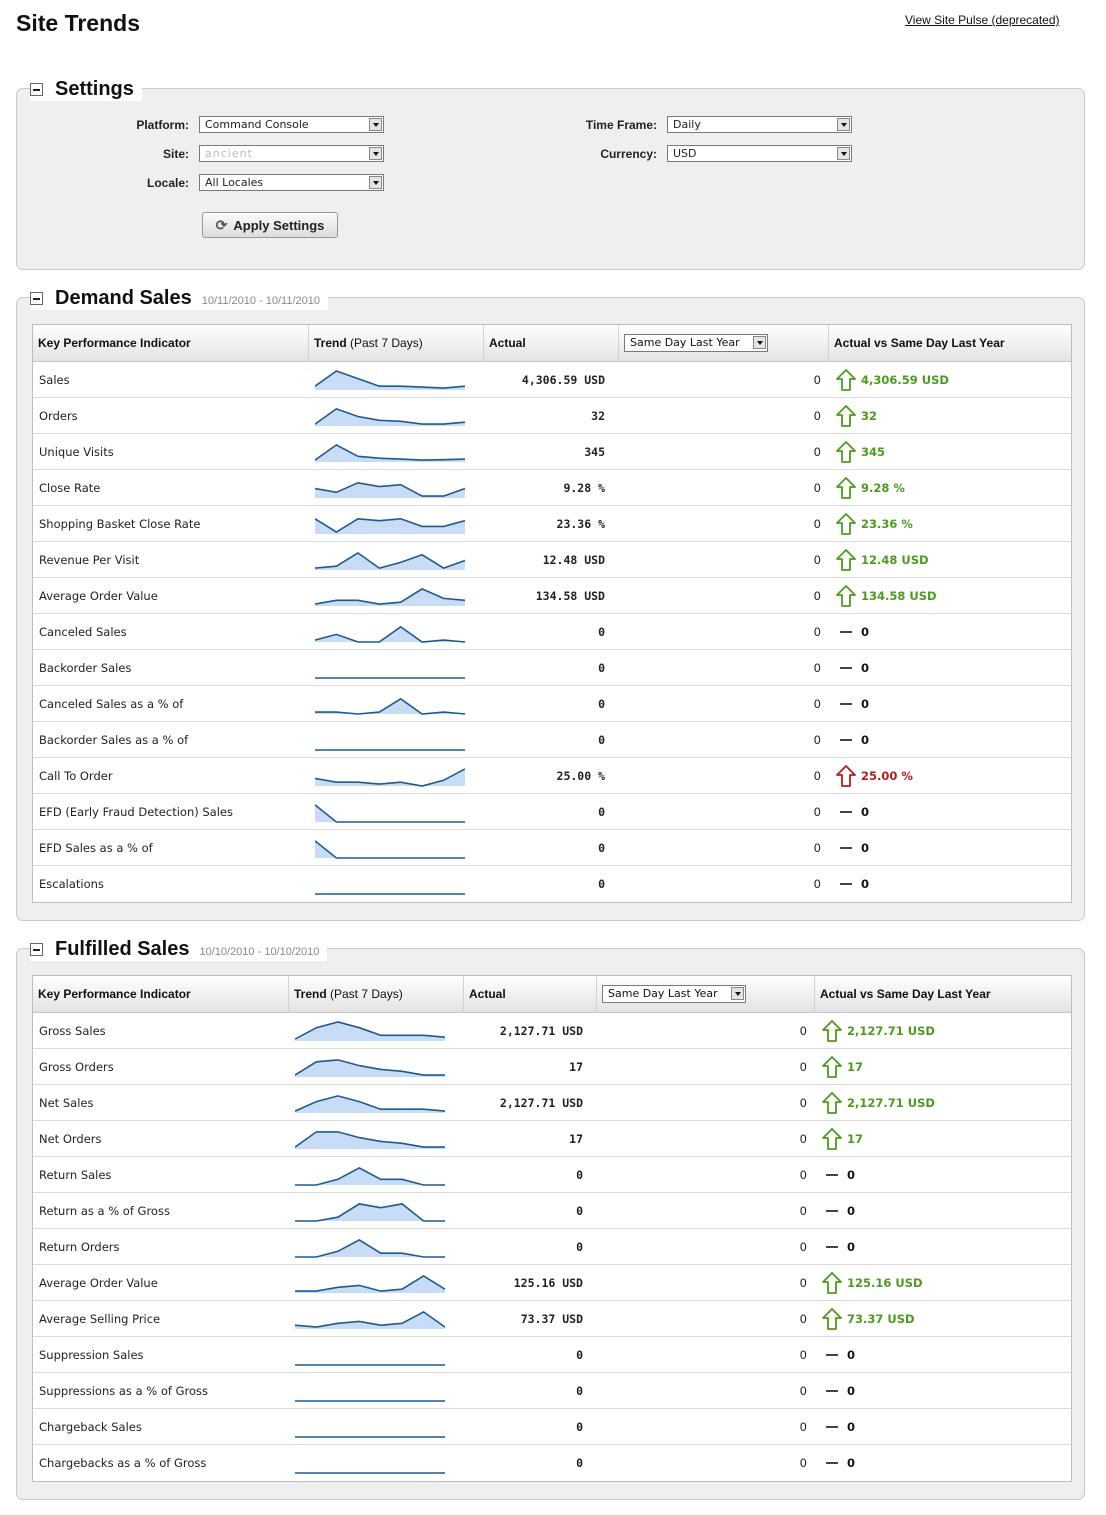  I want to click on kpi-delta-value: 17, so click(855, 1138).